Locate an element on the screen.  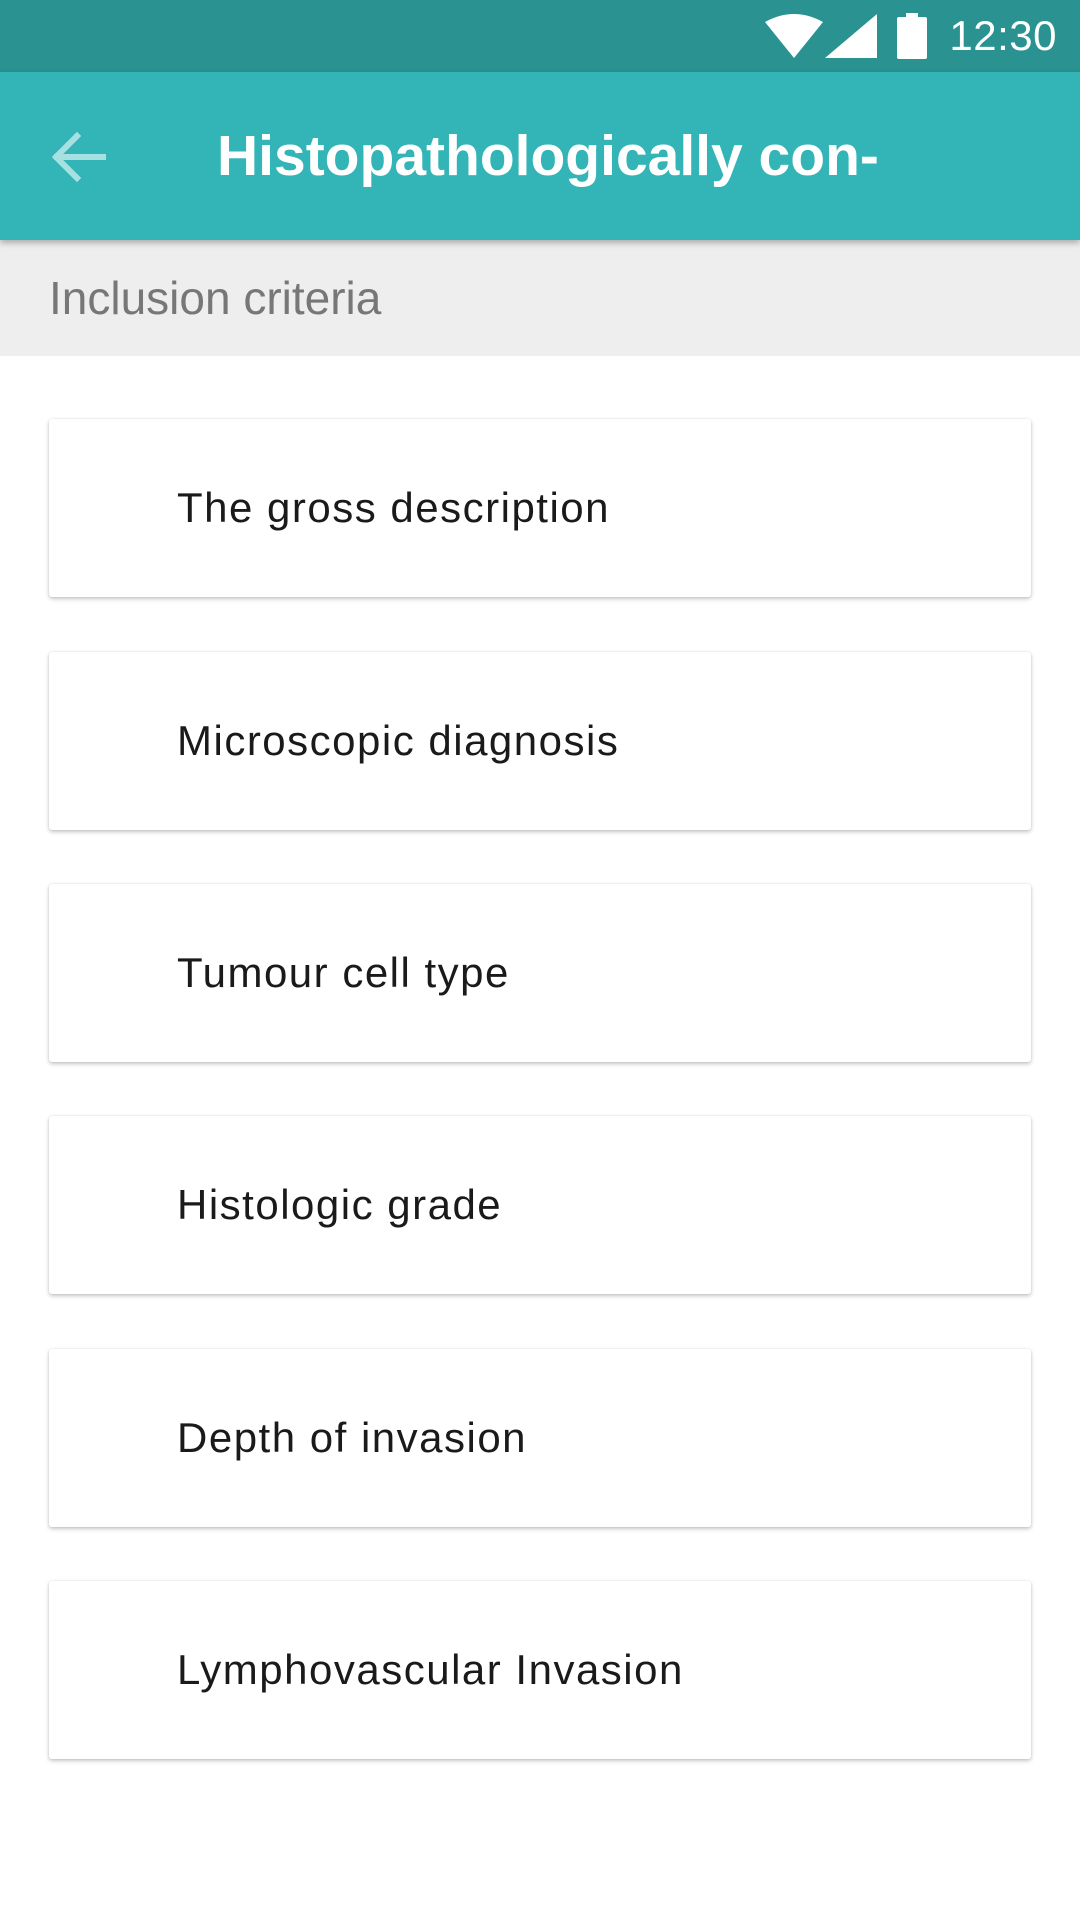
status-icons: 12:30 is located at coordinates (922, 36).